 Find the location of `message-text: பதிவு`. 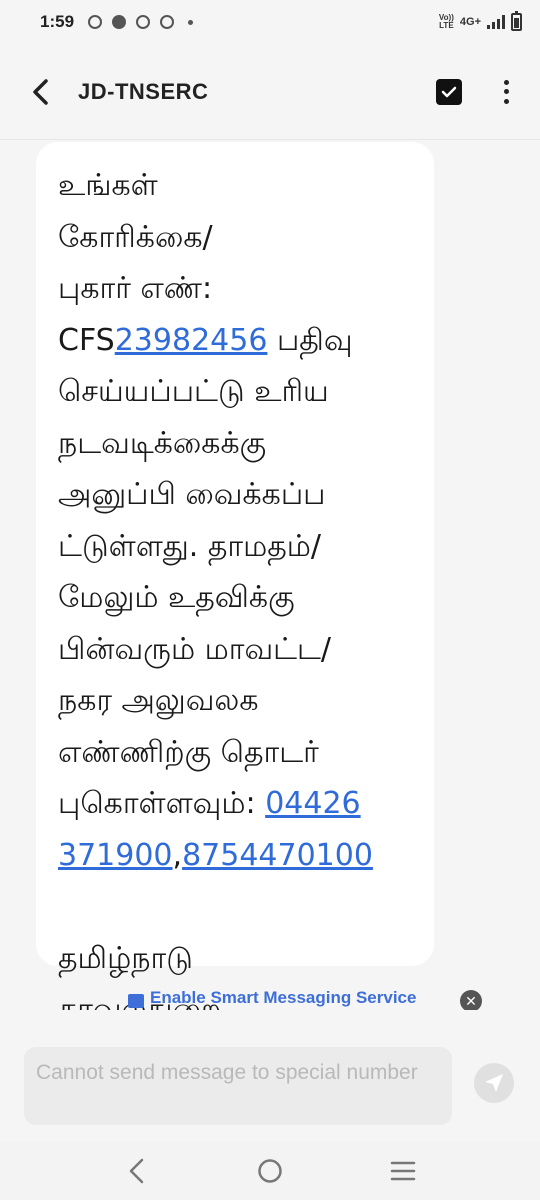

message-text: பதிவு is located at coordinates (310, 340).